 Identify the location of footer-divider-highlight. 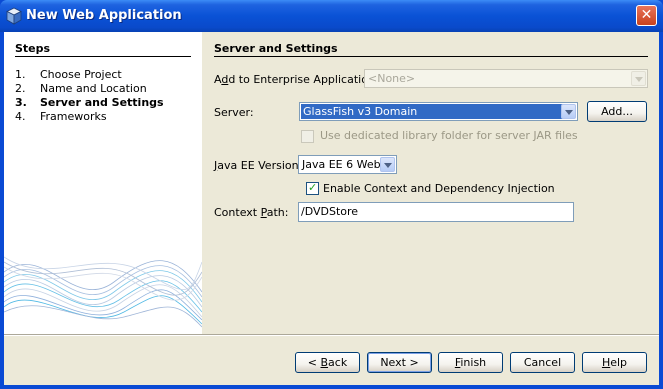
(331, 335).